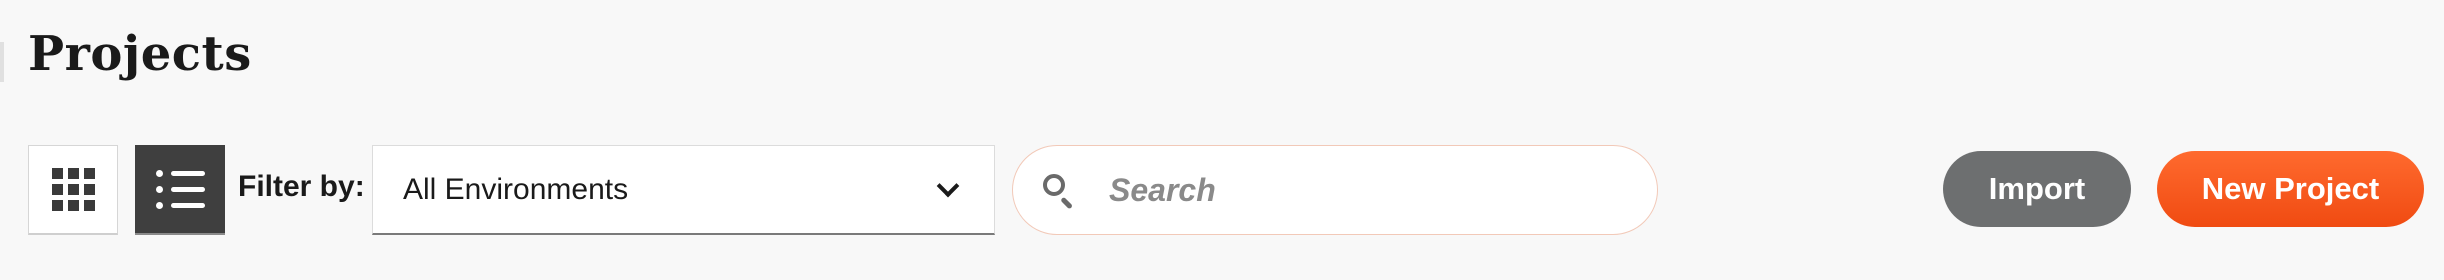  Describe the element at coordinates (516, 189) in the screenshot. I see `filter-selected-value: All Environments` at that location.